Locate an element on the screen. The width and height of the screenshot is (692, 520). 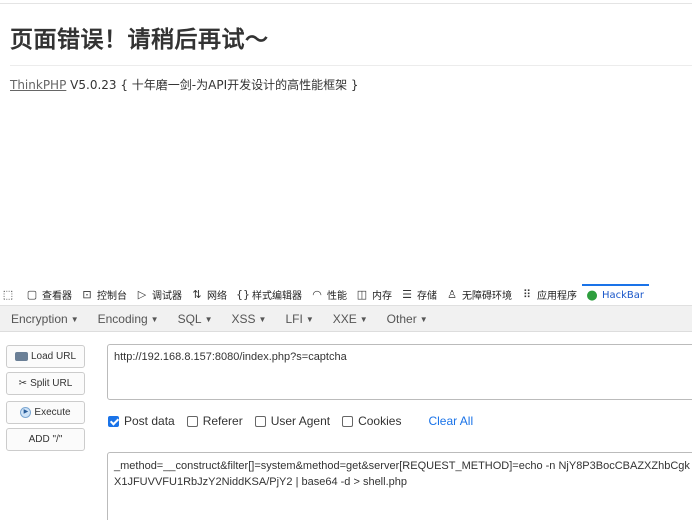
menu-label: LFI is located at coordinates (294, 318).